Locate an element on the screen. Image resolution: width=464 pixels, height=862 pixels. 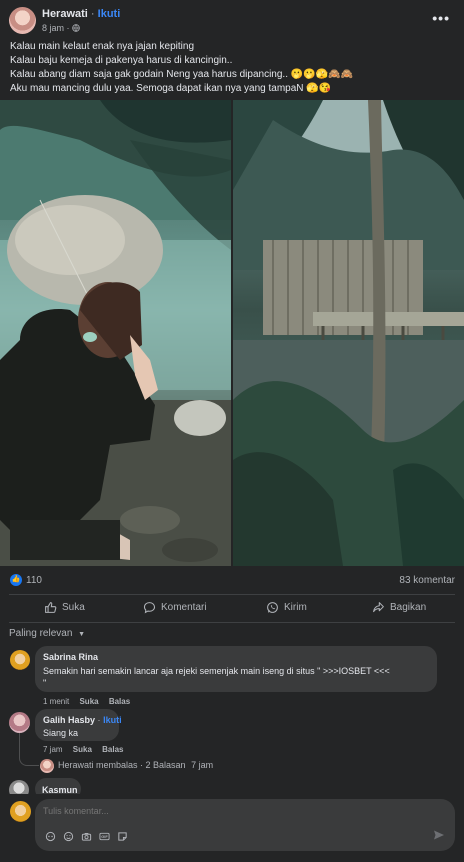
comment-label: Komentari is located at coordinates (184, 607).